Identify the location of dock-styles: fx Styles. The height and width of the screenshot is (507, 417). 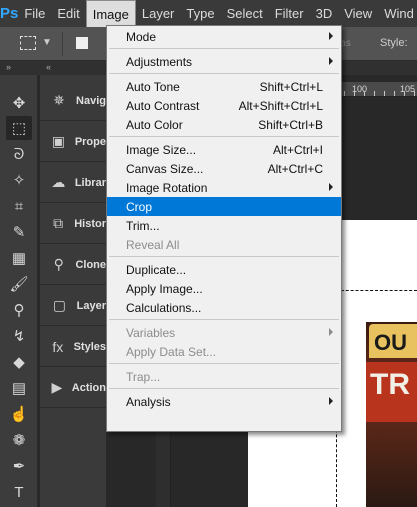
(73, 347).